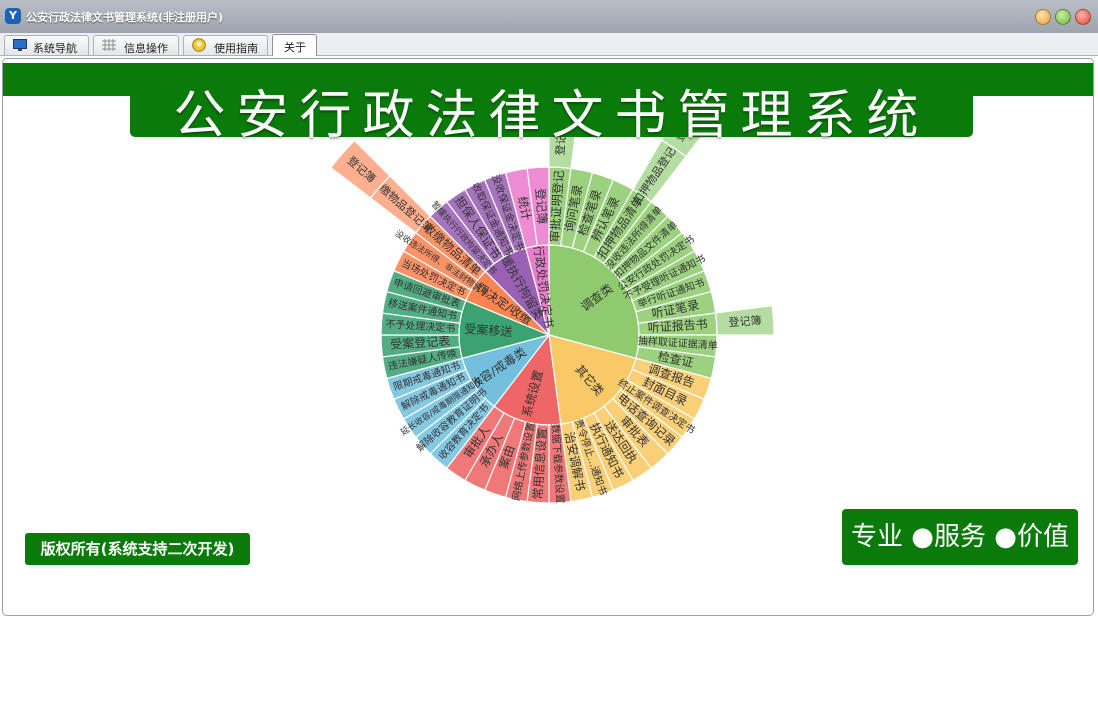  What do you see at coordinates (541, 206) in the screenshot?
I see `sunburst-item-label: 登记簿` at bounding box center [541, 206].